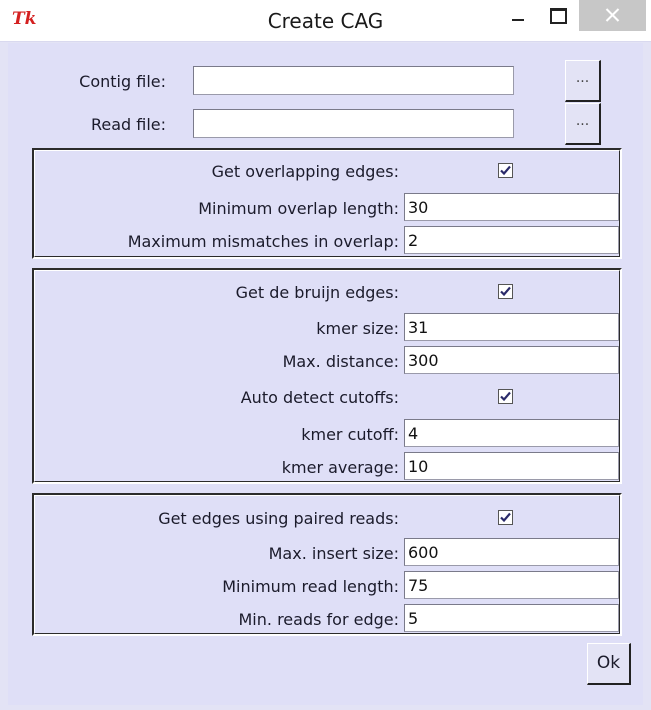 The height and width of the screenshot is (710, 651). What do you see at coordinates (353, 80) in the screenshot?
I see `contig-file-input` at bounding box center [353, 80].